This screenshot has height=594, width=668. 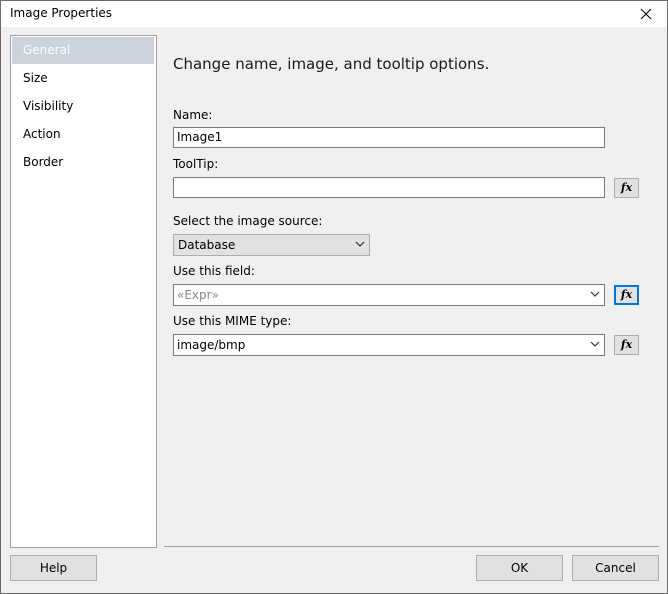 I want to click on title-bar: Image Properties, so click(x=334, y=14).